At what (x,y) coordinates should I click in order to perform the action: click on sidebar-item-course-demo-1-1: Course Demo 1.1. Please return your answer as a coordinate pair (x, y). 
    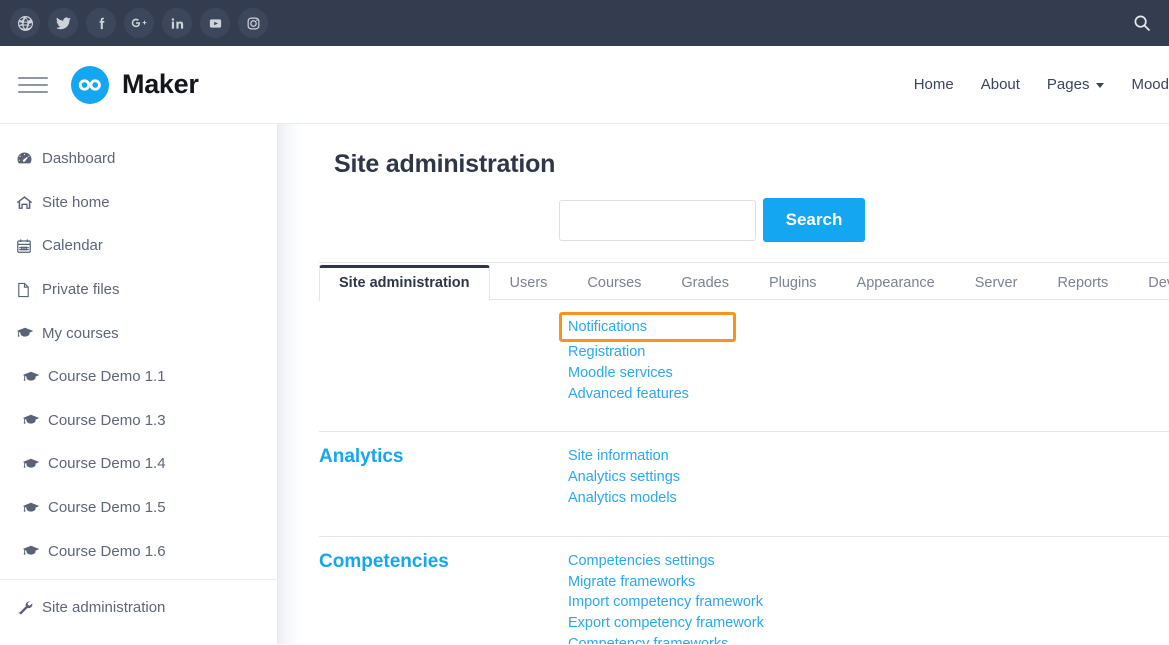
    Looking at the image, I should click on (138, 377).